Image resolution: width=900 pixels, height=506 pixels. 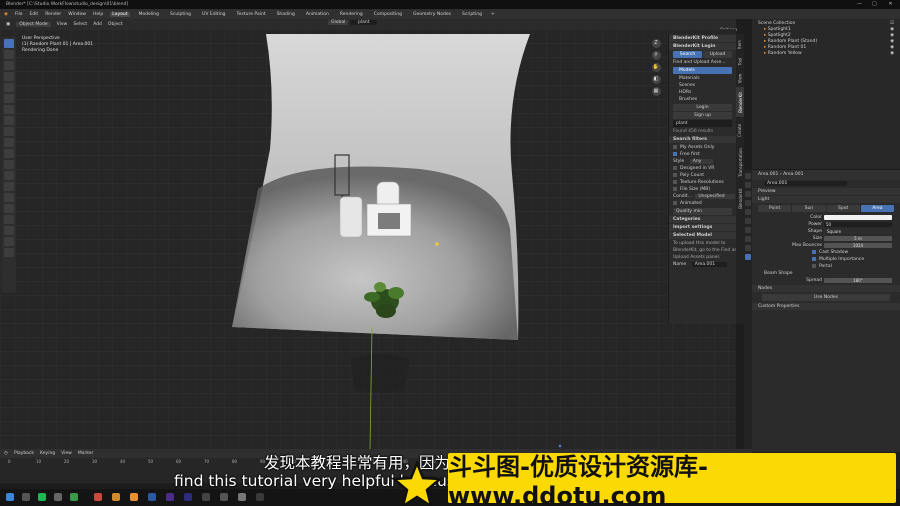 What do you see at coordinates (740, 78) in the screenshot?
I see `tab-view: View` at bounding box center [740, 78].